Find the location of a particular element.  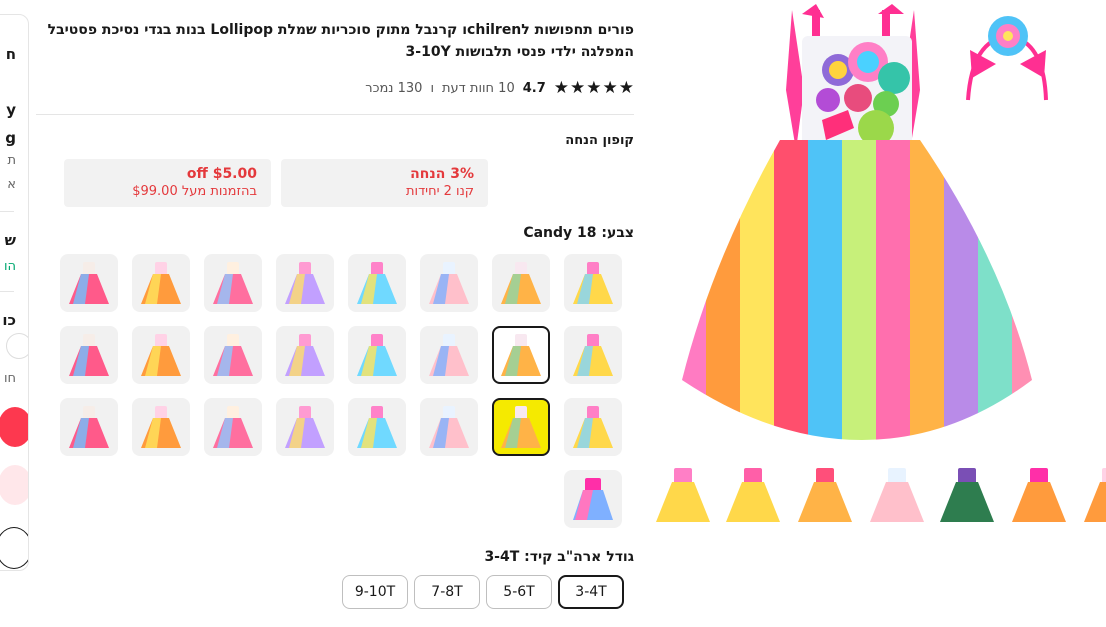

rating-score: 4.7 is located at coordinates (534, 88).